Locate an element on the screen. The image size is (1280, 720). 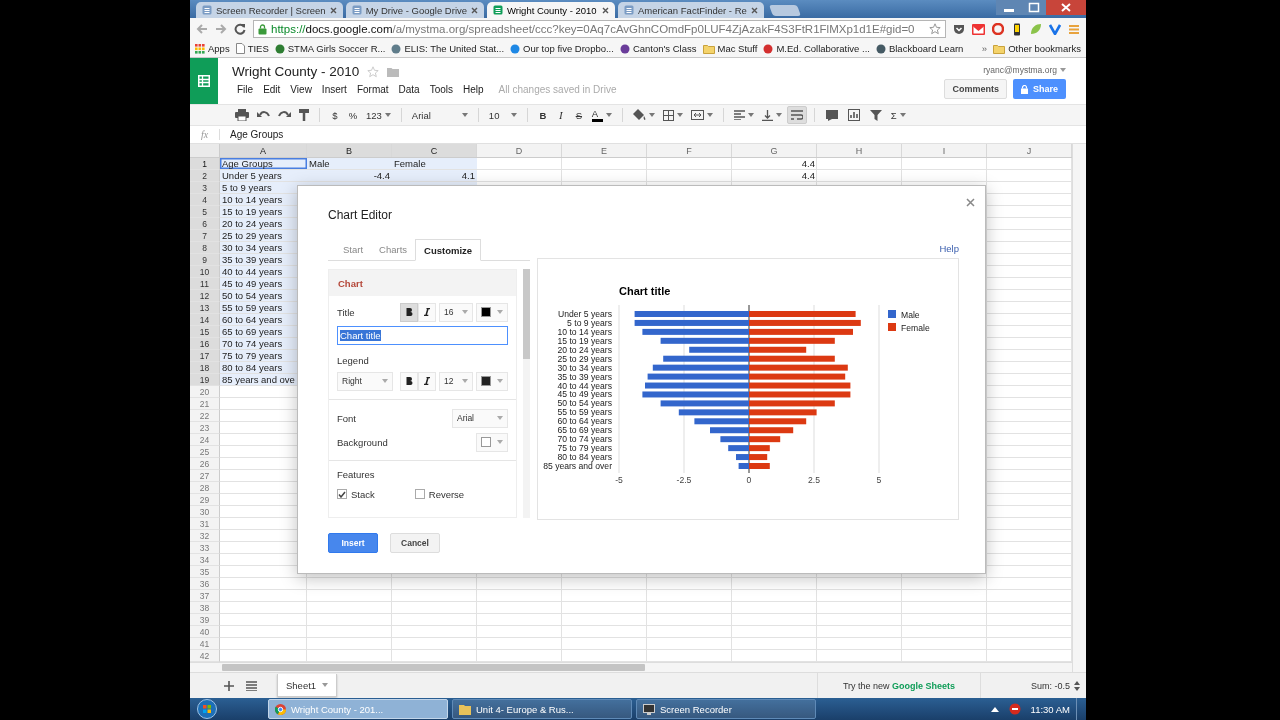
menu-item: File is located at coordinates (245, 89).